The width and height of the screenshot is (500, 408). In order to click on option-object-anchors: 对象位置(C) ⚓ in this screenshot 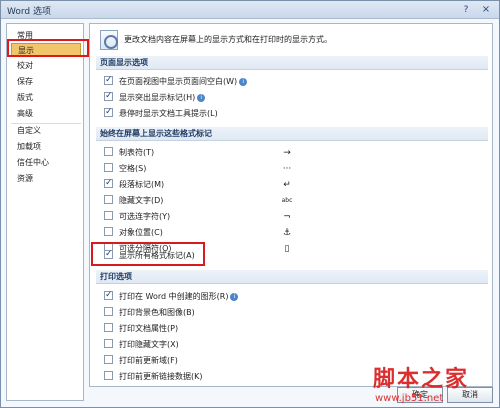, I will do `click(204, 233)`.